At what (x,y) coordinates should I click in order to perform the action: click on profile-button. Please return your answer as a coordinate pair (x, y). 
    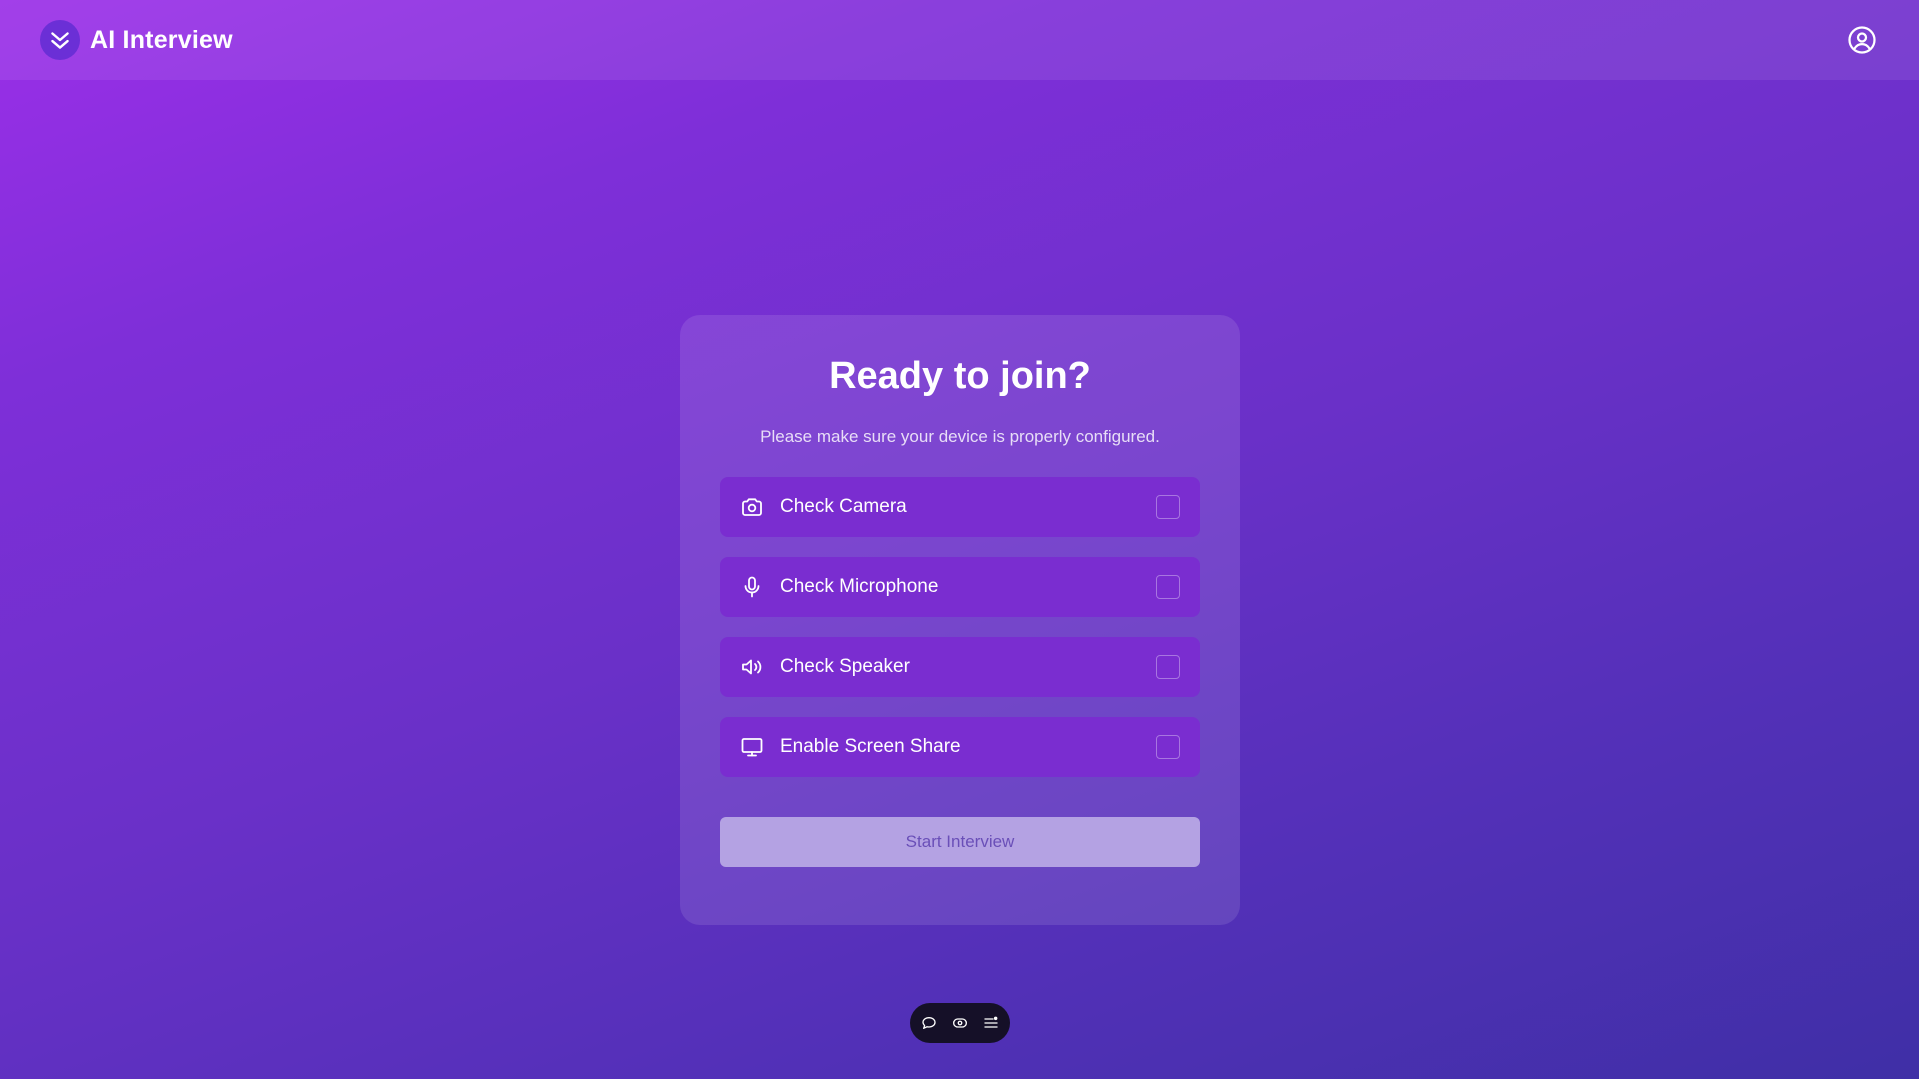
    Looking at the image, I should click on (1862, 40).